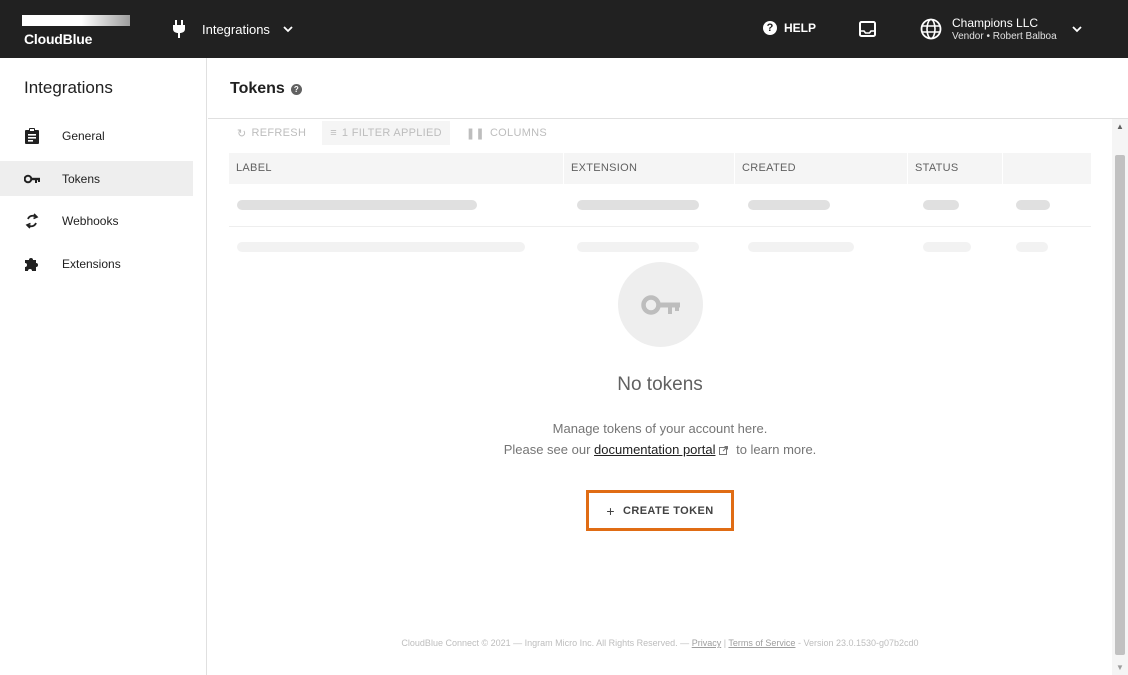 The image size is (1128, 675). What do you see at coordinates (32, 264) in the screenshot?
I see `puzzle-icon` at bounding box center [32, 264].